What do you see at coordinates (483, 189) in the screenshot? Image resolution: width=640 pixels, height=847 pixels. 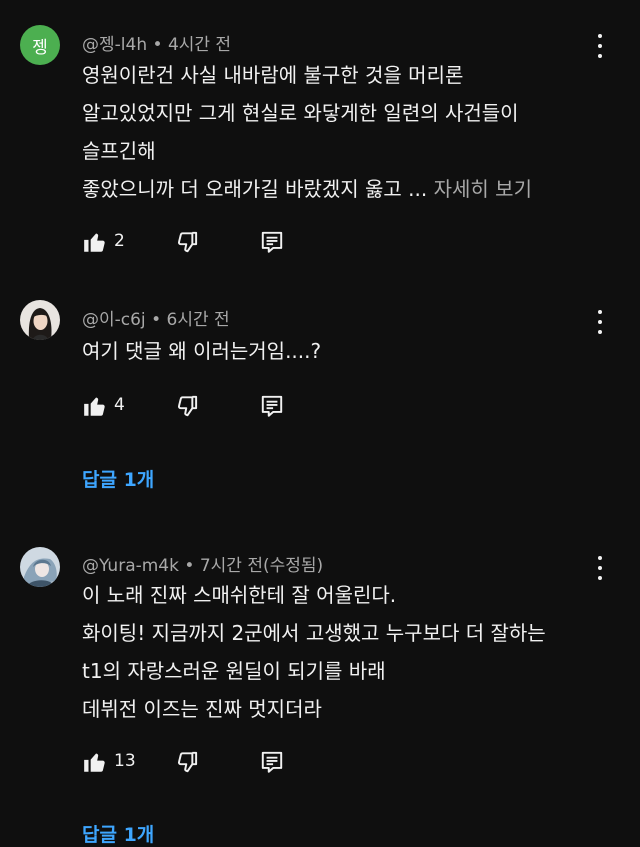 I see `read-more-link: 자세히 보기` at bounding box center [483, 189].